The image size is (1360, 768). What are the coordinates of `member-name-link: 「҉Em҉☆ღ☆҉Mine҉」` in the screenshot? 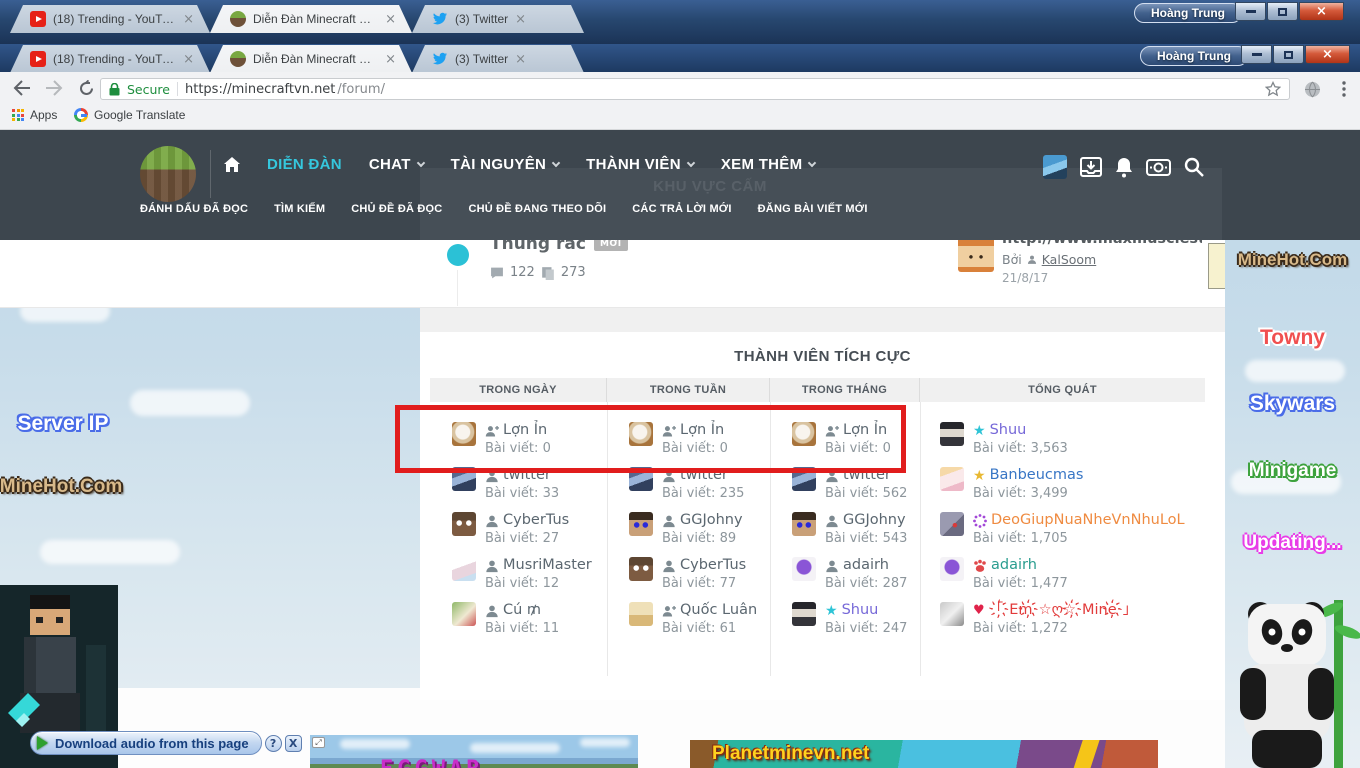 It's located at (1063, 610).